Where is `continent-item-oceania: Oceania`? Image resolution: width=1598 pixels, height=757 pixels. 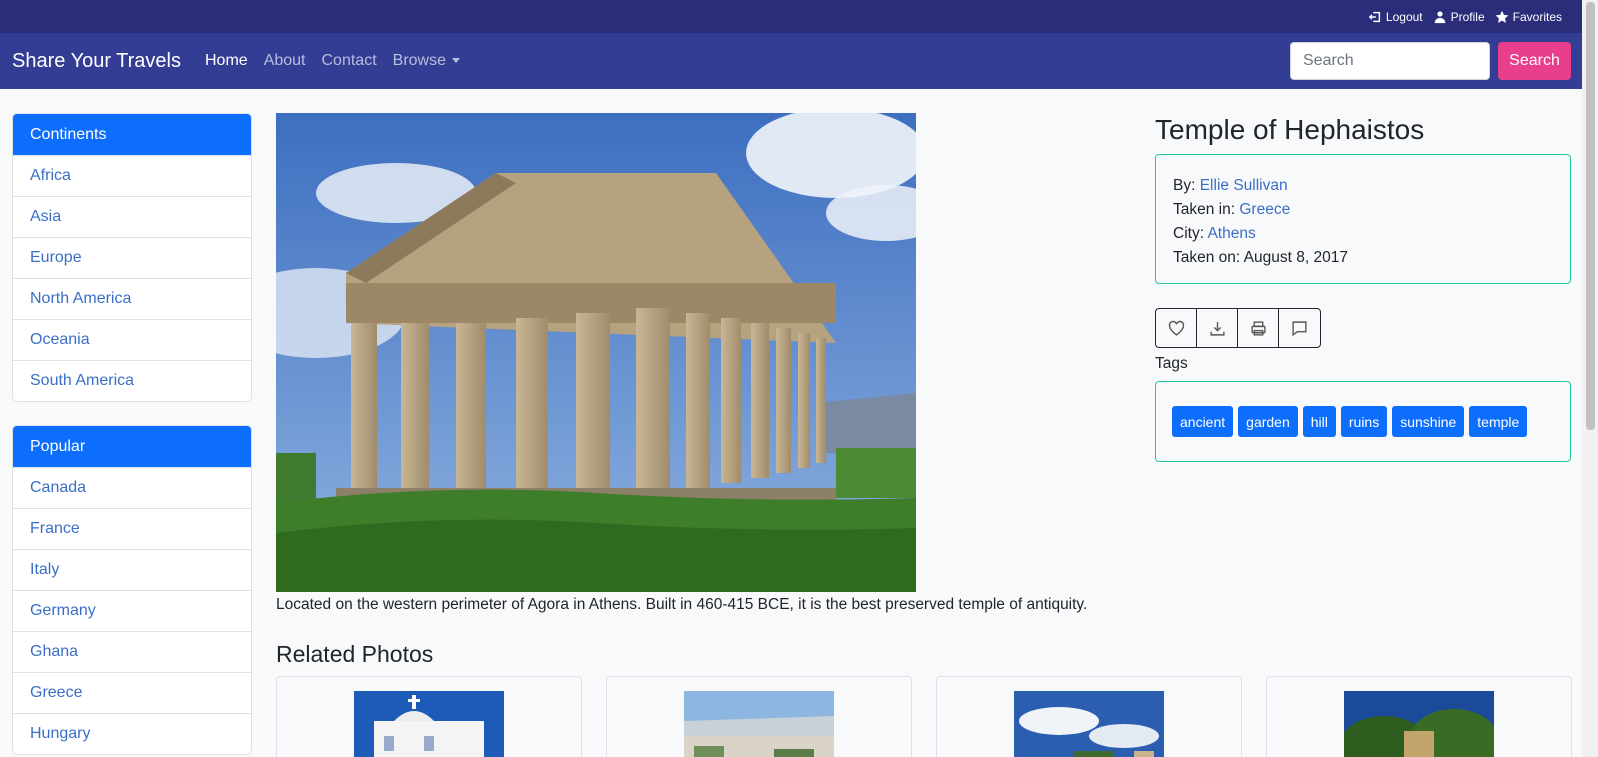 continent-item-oceania: Oceania is located at coordinates (132, 339).